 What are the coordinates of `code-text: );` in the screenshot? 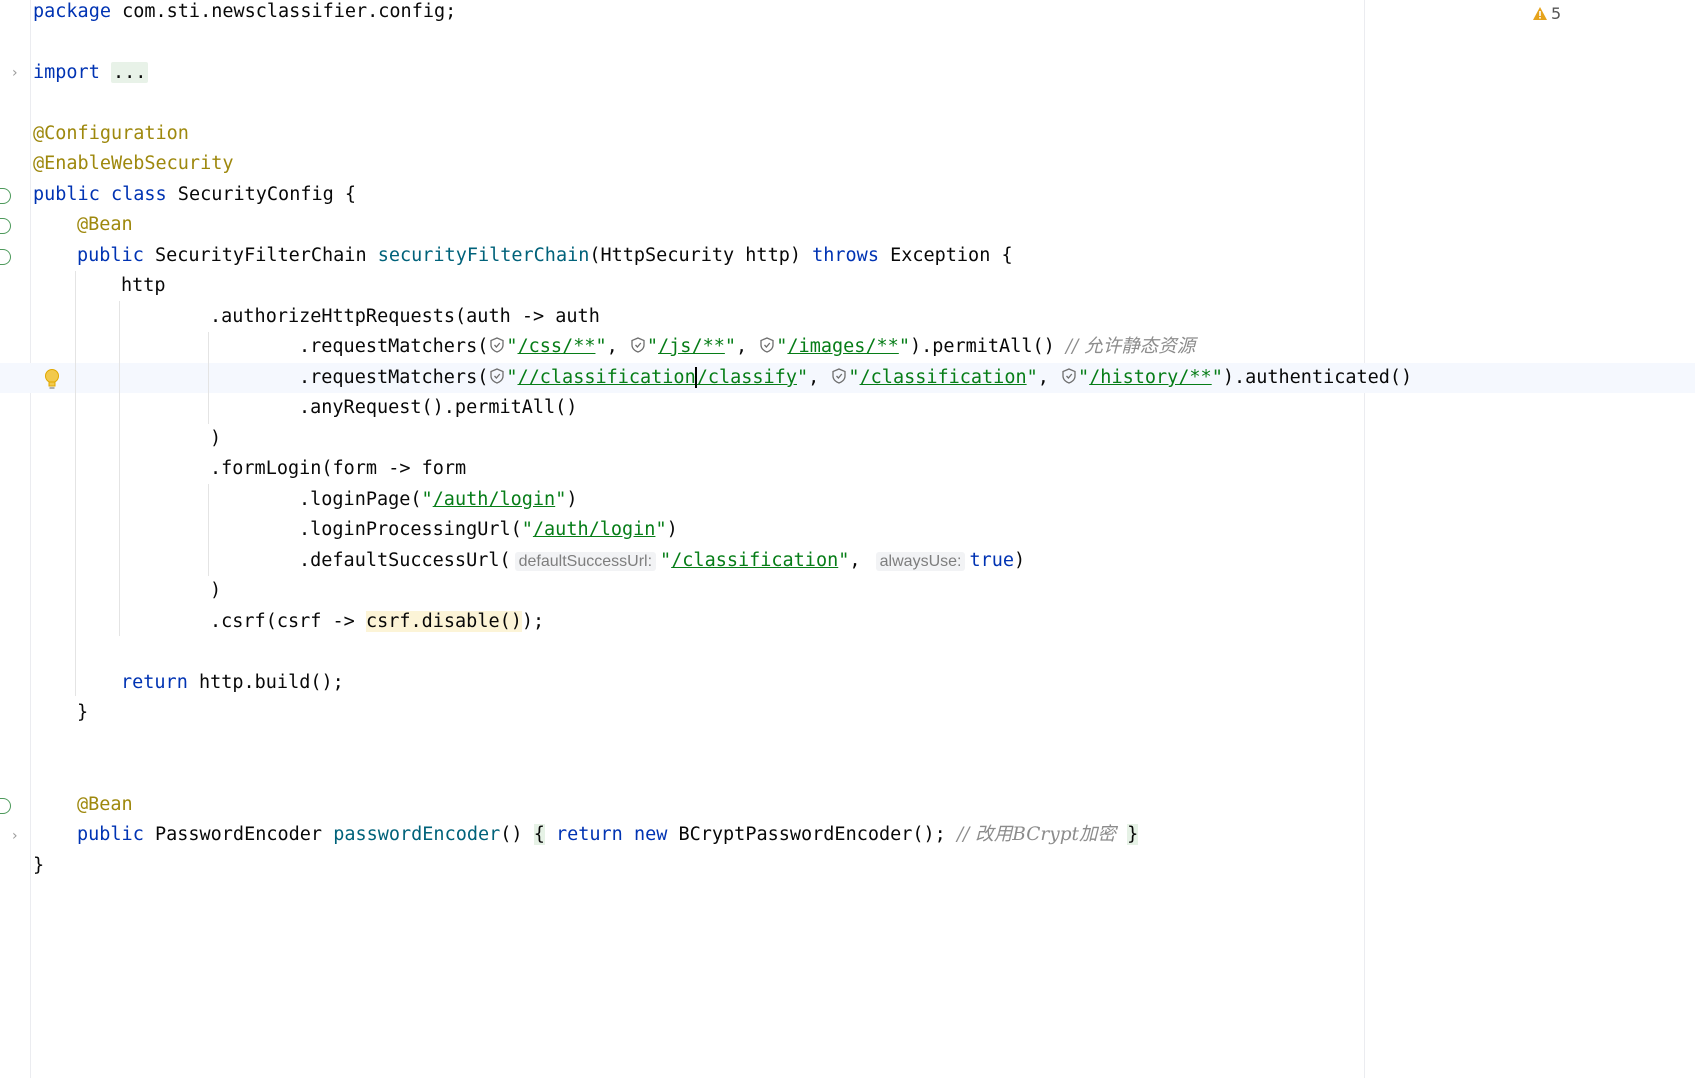 It's located at (533, 621).